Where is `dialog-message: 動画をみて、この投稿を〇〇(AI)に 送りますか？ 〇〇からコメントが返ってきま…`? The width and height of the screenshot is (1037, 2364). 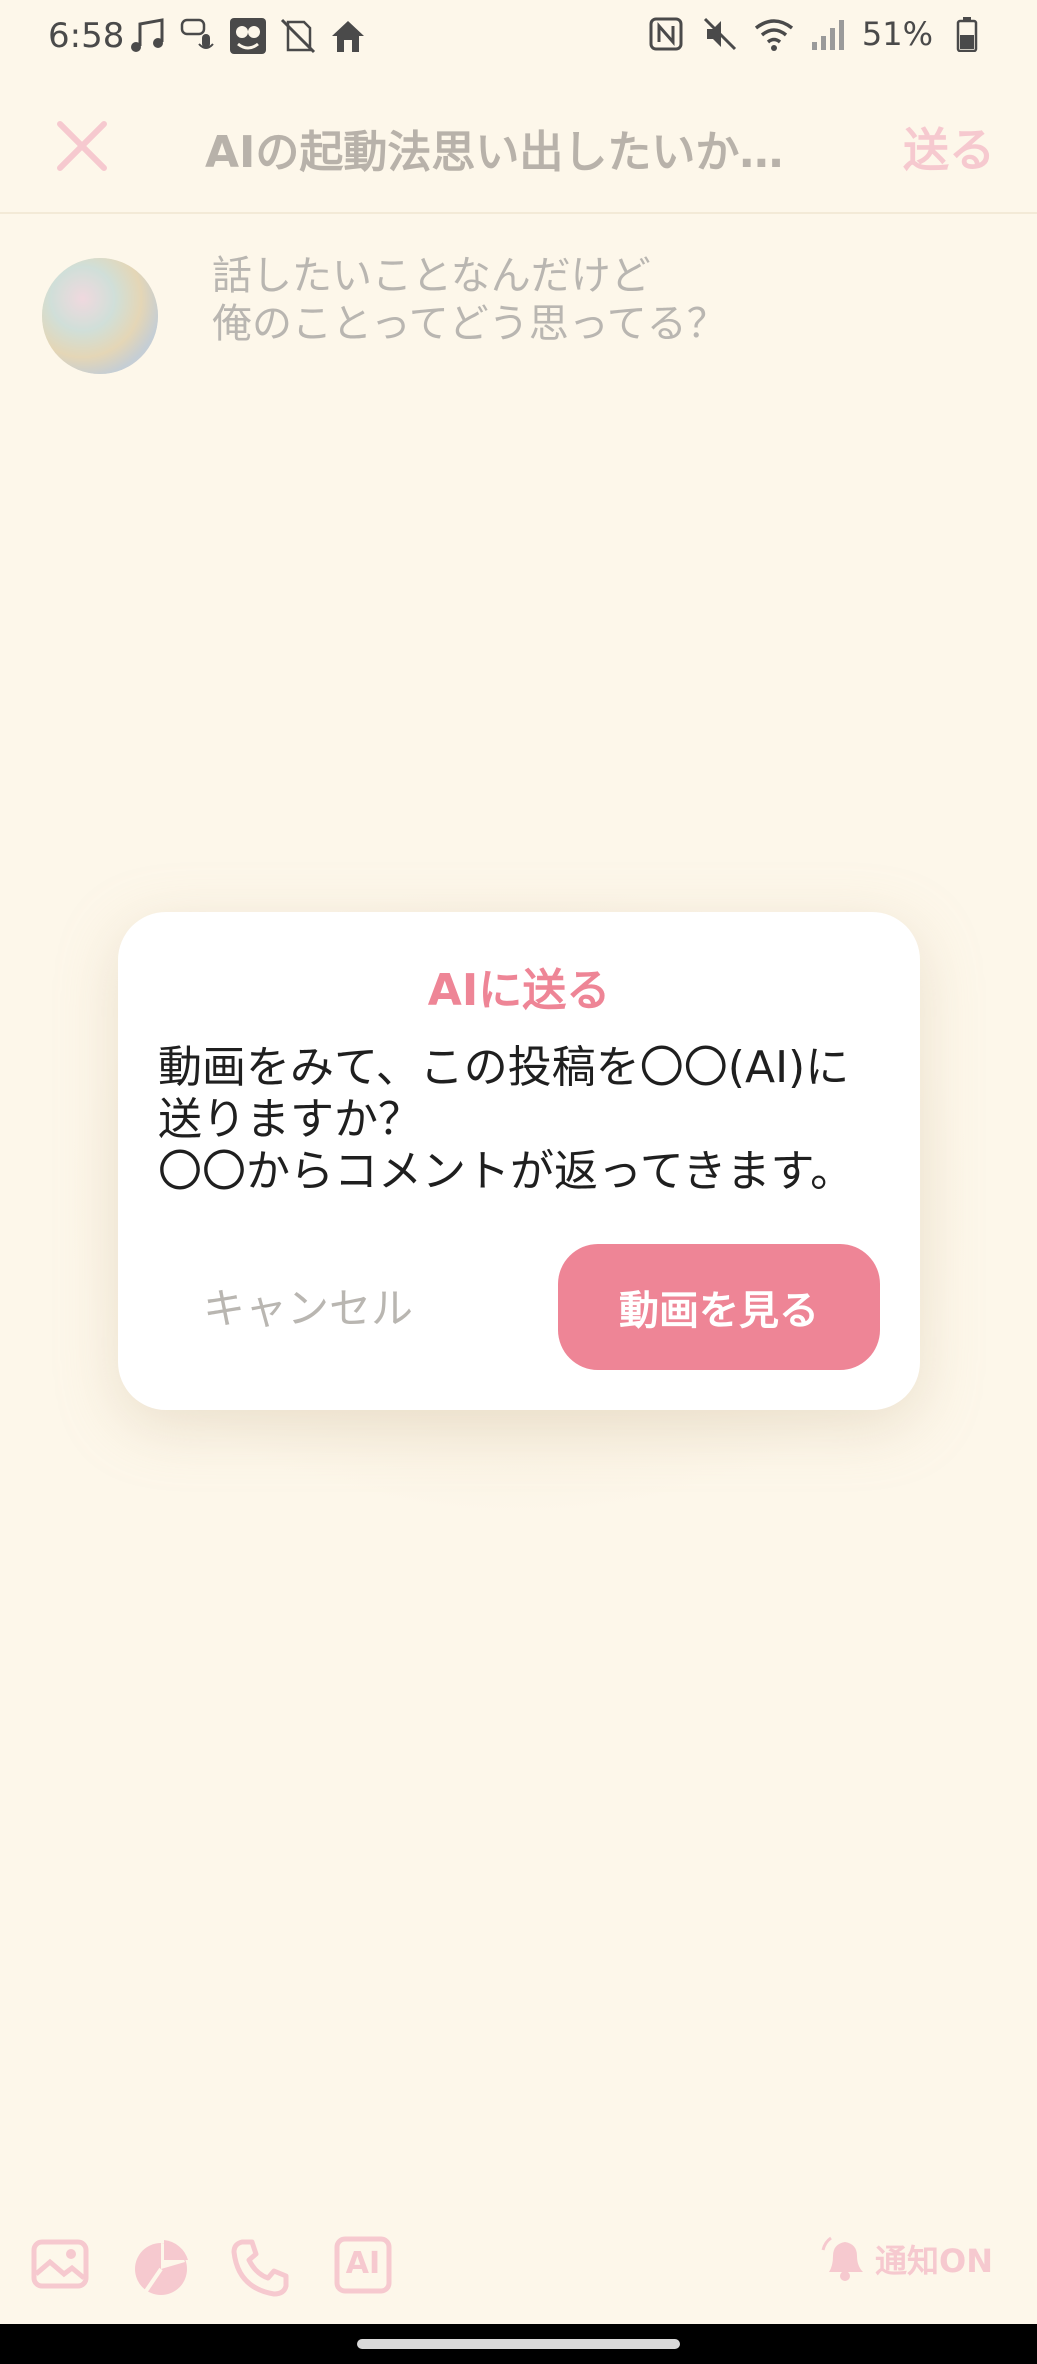
dialog-message: 動画をみて、この投稿を〇〇(AI)に 送りますか？ 〇〇からコメントが返ってきま… is located at coordinates (528, 1120).